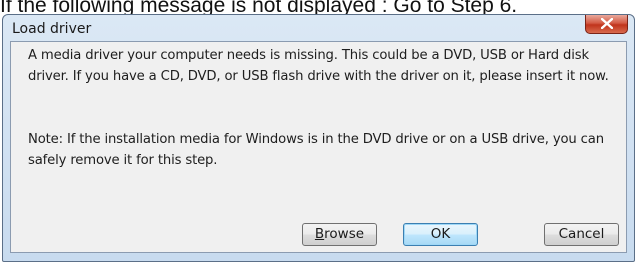  What do you see at coordinates (52, 29) in the screenshot?
I see `dialog-title: Load driver` at bounding box center [52, 29].